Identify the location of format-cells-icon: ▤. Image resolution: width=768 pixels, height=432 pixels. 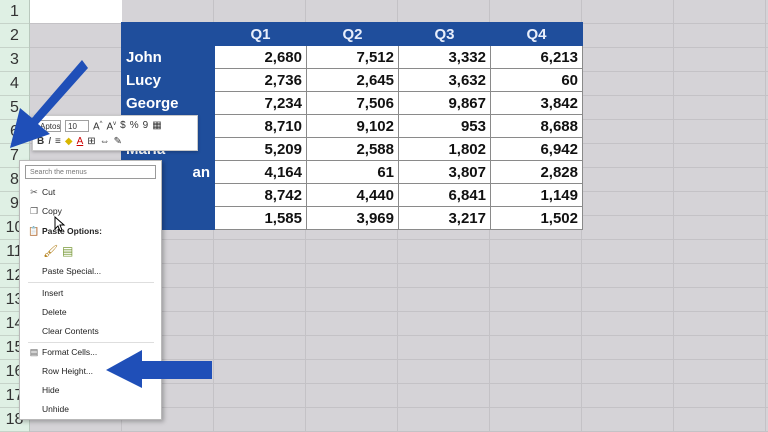
(34, 352).